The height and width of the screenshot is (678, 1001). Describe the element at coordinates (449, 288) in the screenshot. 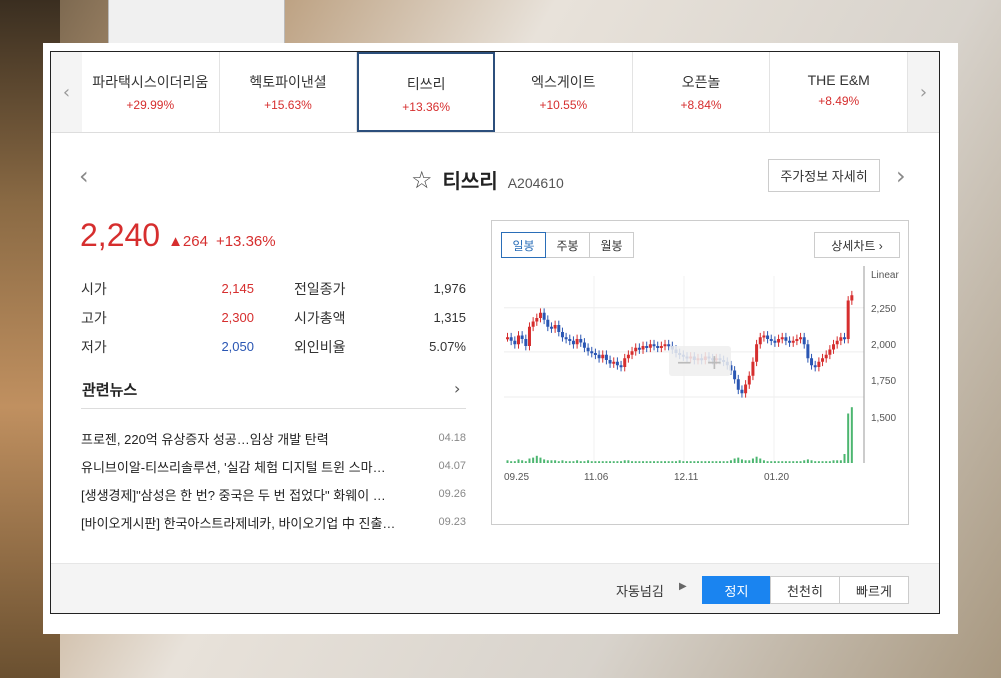

I see `stat-value: 1,976` at that location.